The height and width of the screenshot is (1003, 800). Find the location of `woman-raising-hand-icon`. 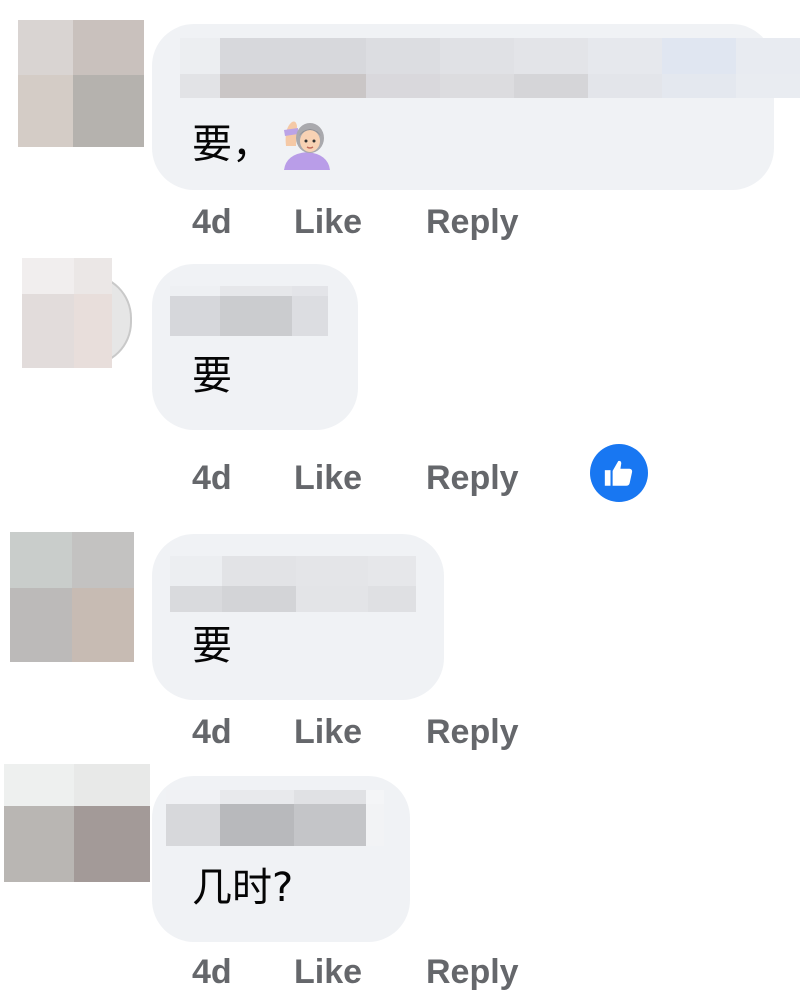

woman-raising-hand-icon is located at coordinates (307, 146).